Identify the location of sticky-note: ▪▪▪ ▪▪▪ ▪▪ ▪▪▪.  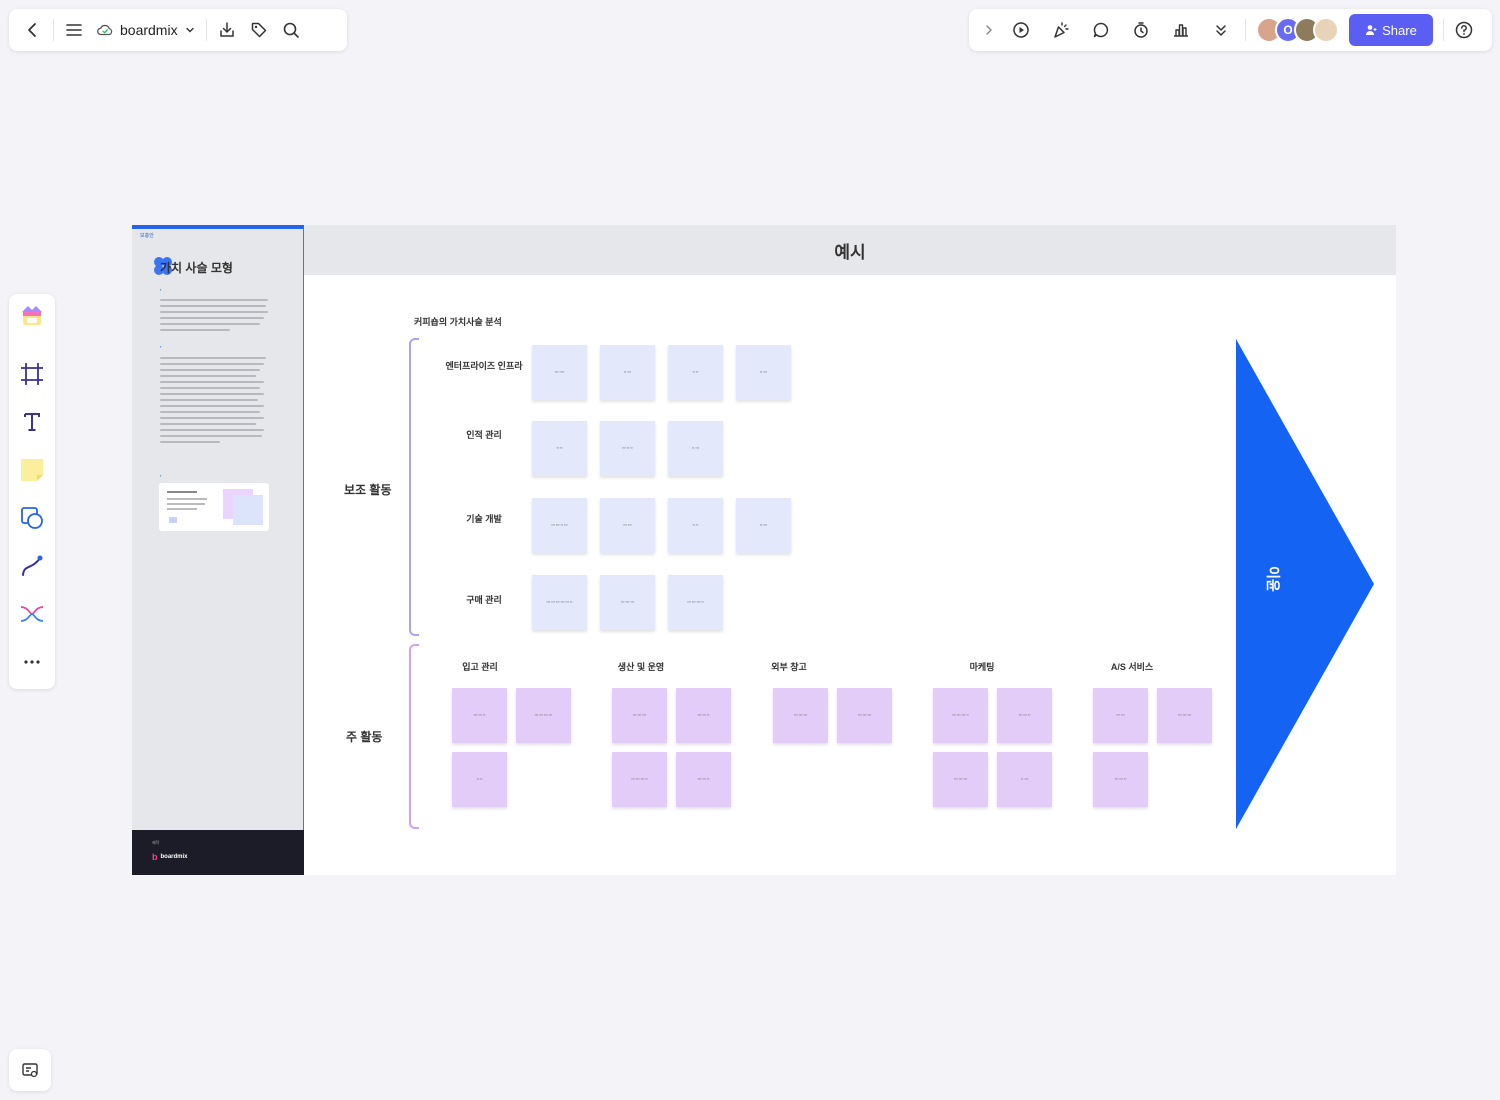
(559, 525).